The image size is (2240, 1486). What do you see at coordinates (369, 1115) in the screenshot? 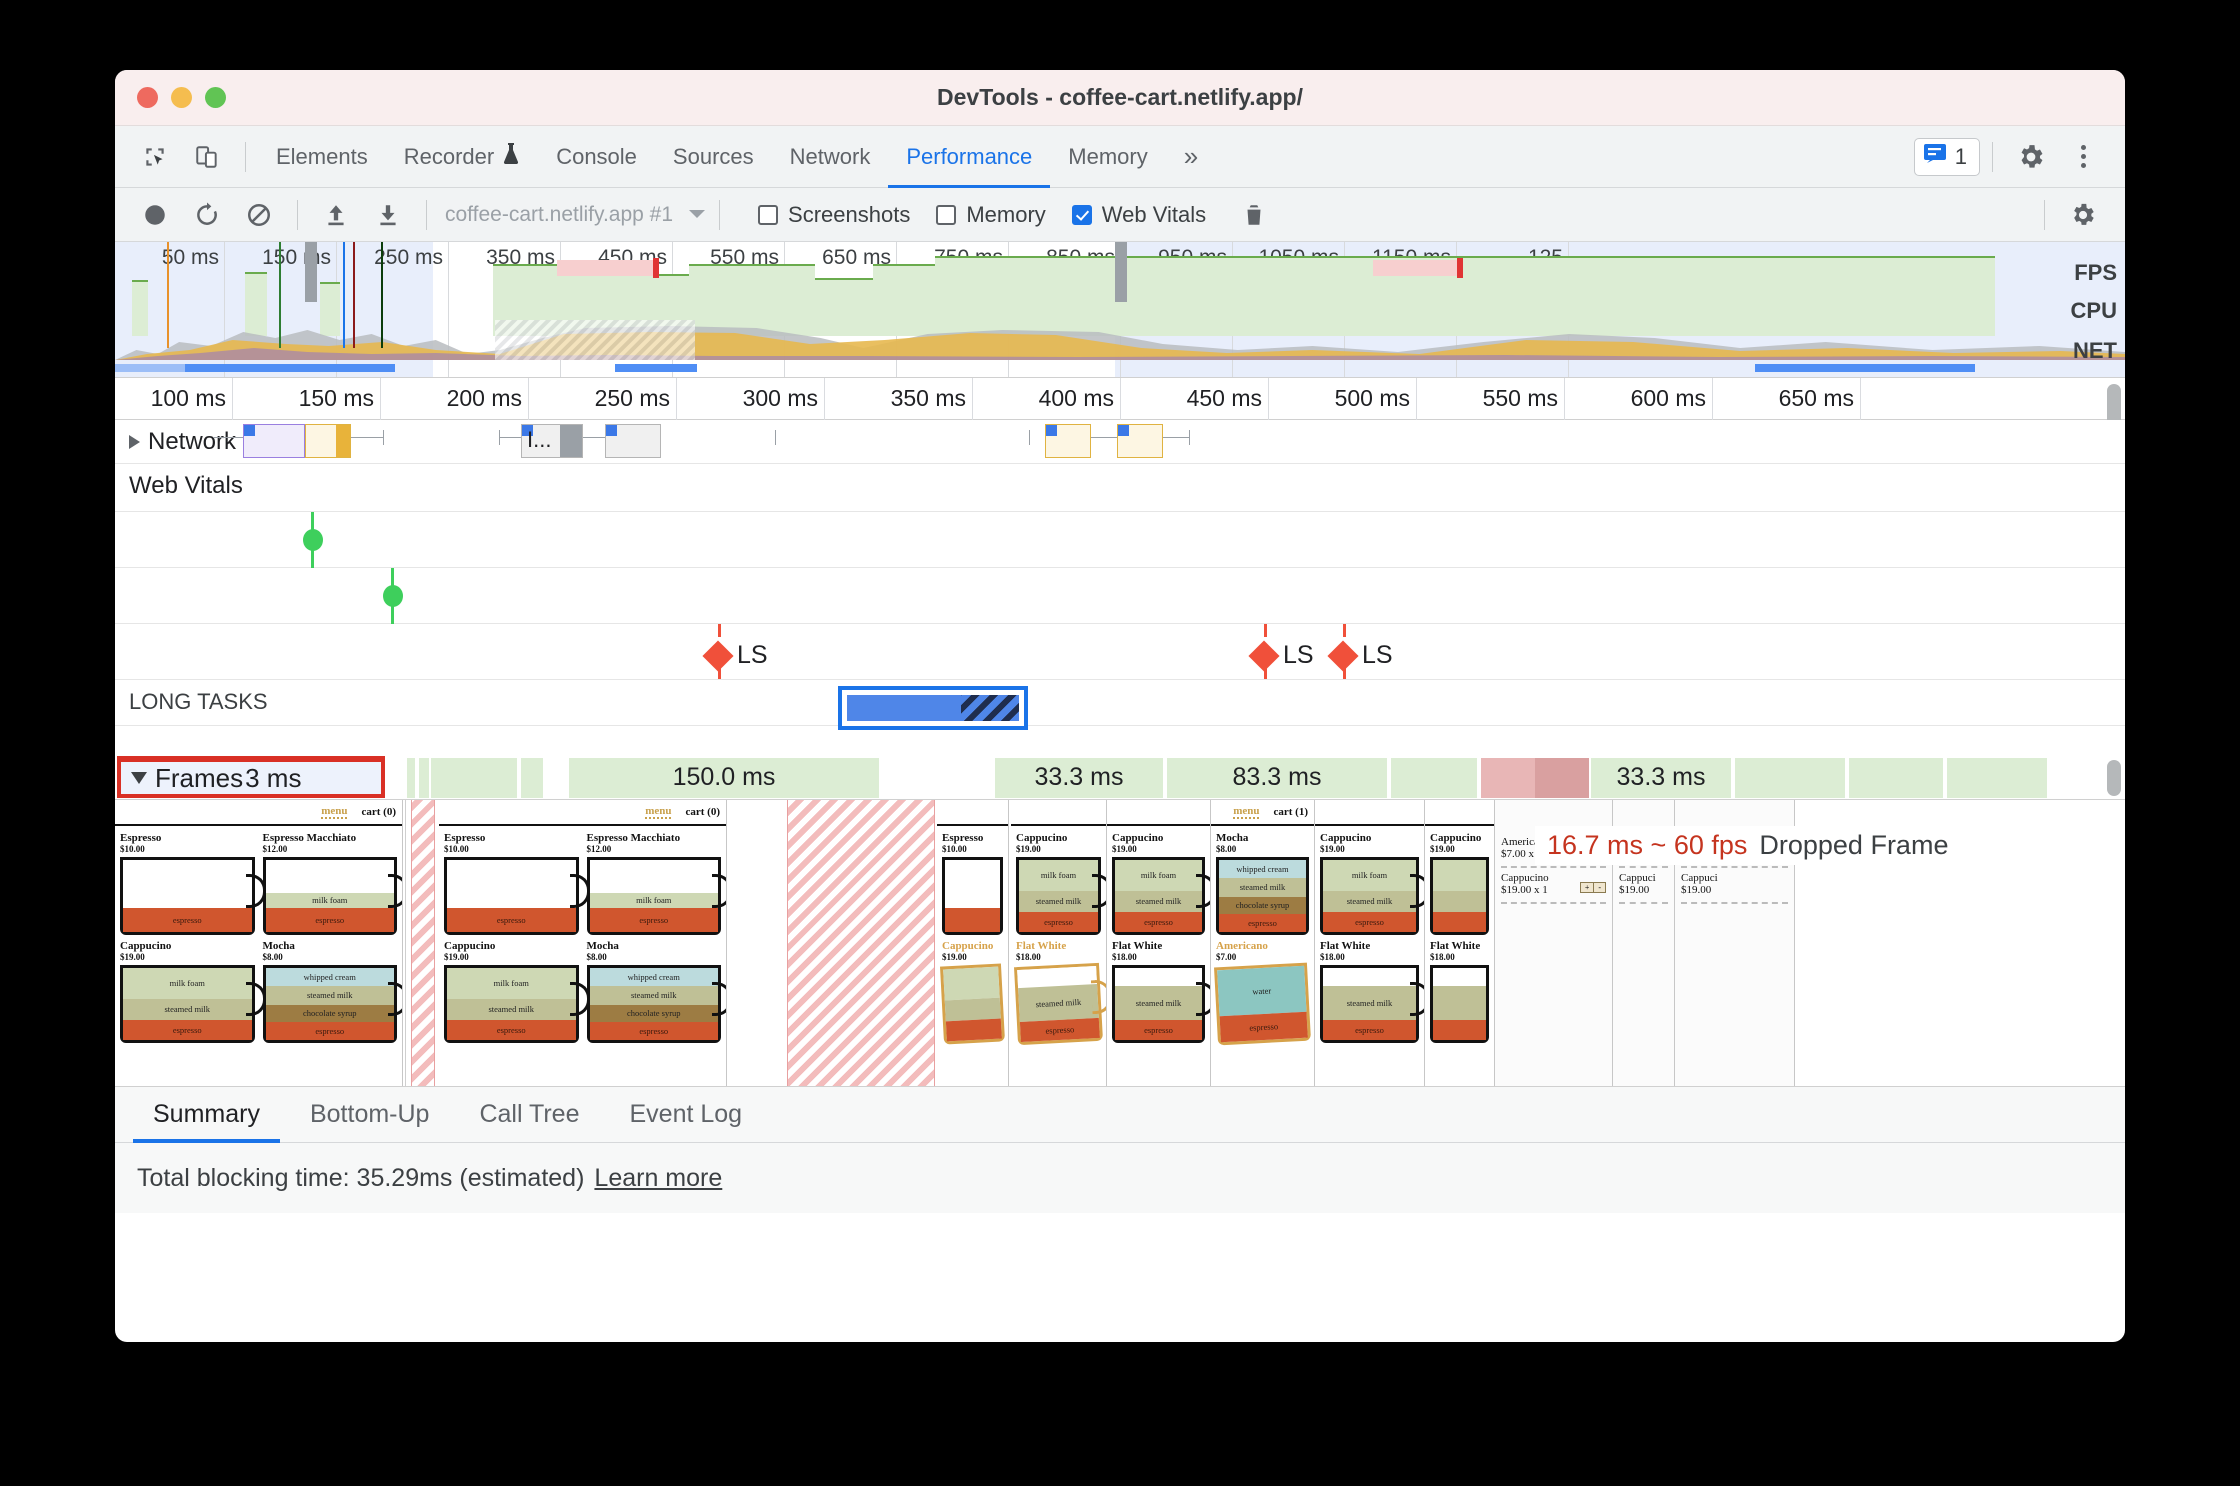
I see `tab-bottom-up: Bottom-Up` at bounding box center [369, 1115].